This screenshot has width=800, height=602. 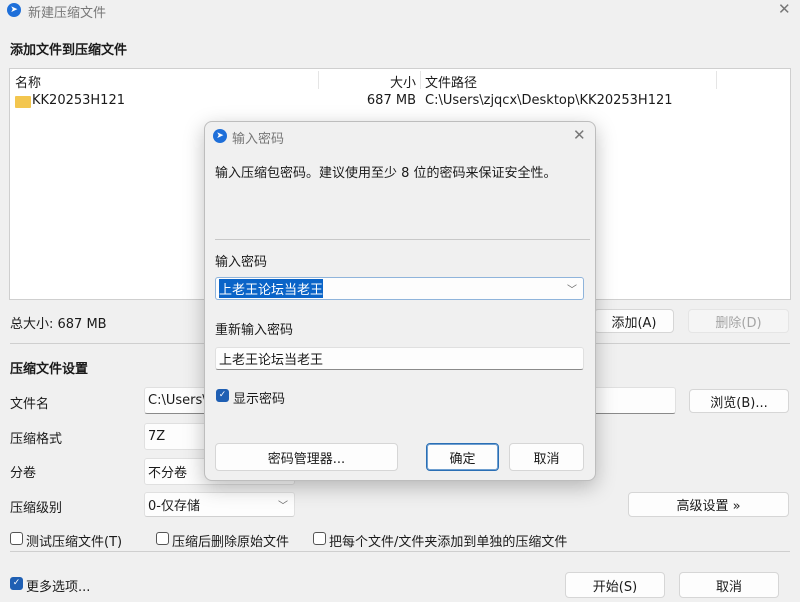 What do you see at coordinates (784, 9) in the screenshot?
I see `close-icon: ✕` at bounding box center [784, 9].